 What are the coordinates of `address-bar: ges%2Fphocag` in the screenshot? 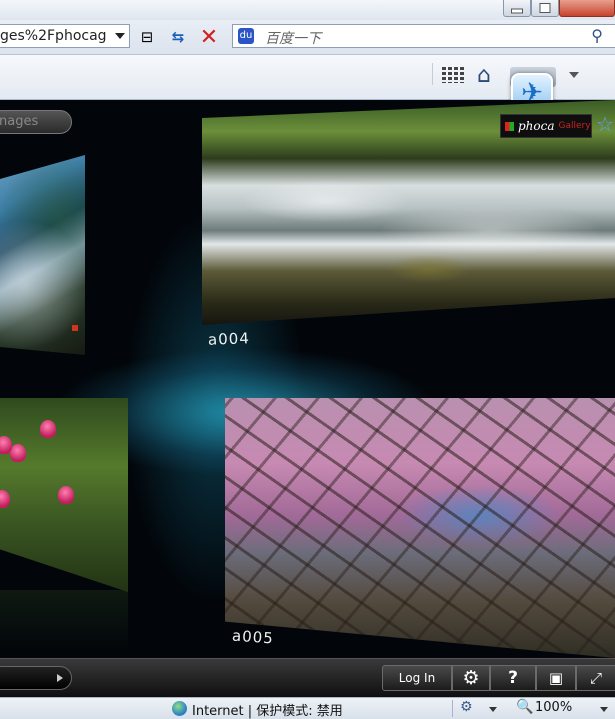 It's located at (65, 36).